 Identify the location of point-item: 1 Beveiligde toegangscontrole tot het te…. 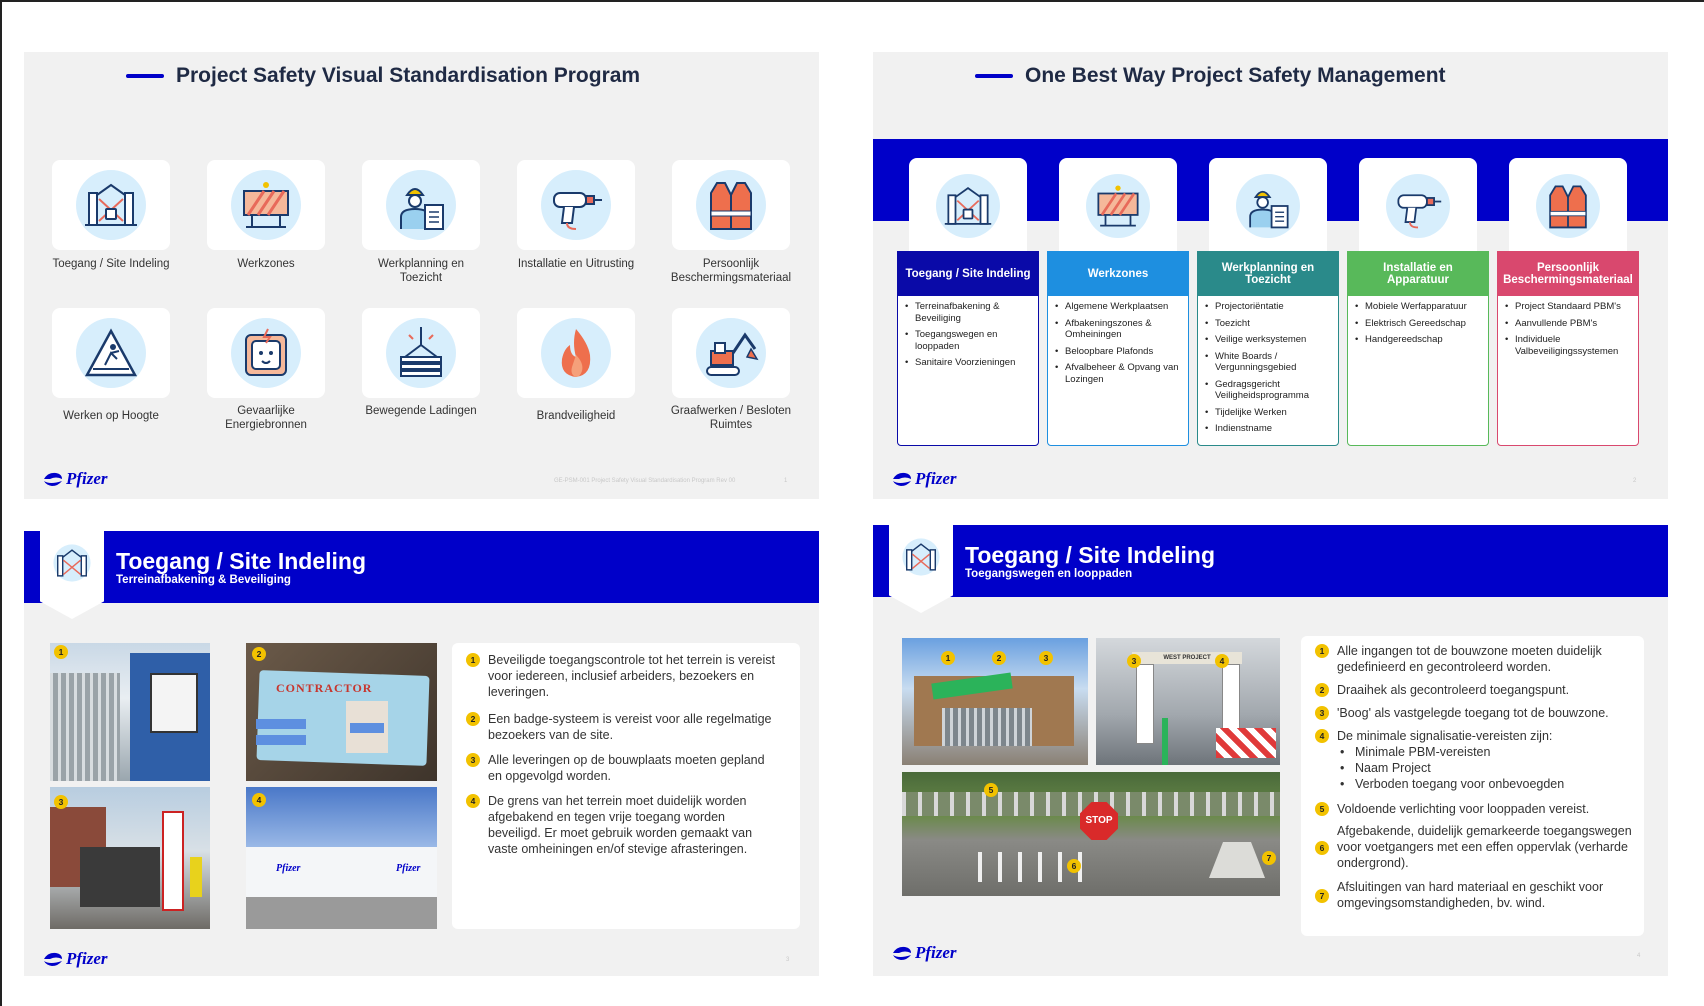
(622, 676).